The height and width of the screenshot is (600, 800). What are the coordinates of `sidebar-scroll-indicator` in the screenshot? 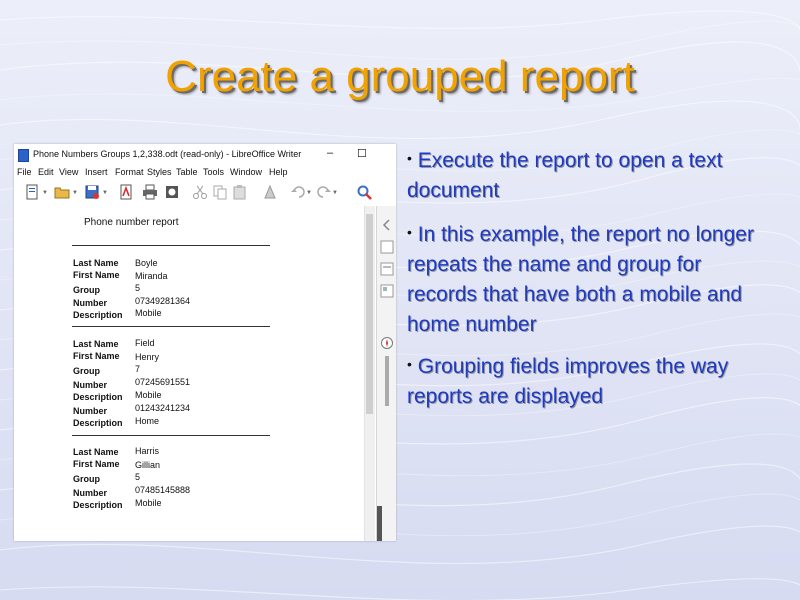 It's located at (387, 381).